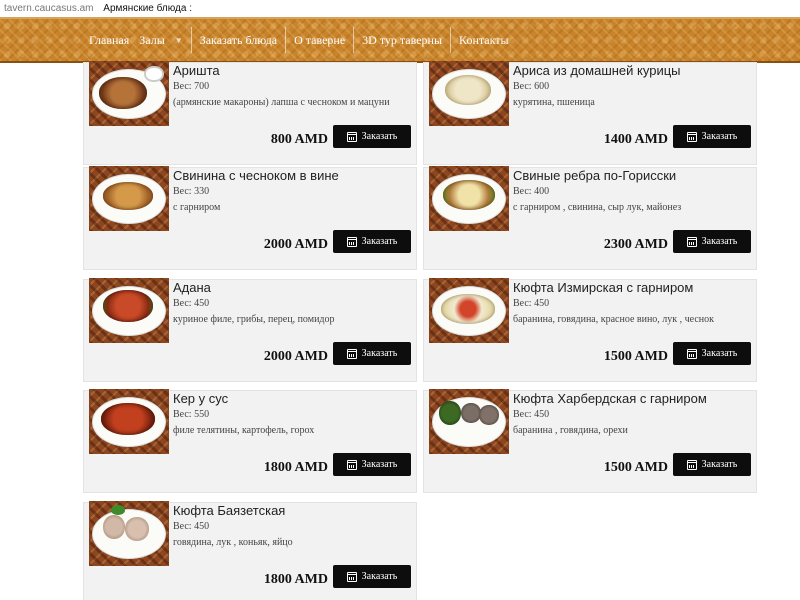 The height and width of the screenshot is (600, 800). What do you see at coordinates (238, 40) in the screenshot?
I see `nav-order-dishes: Заказать блюда` at bounding box center [238, 40].